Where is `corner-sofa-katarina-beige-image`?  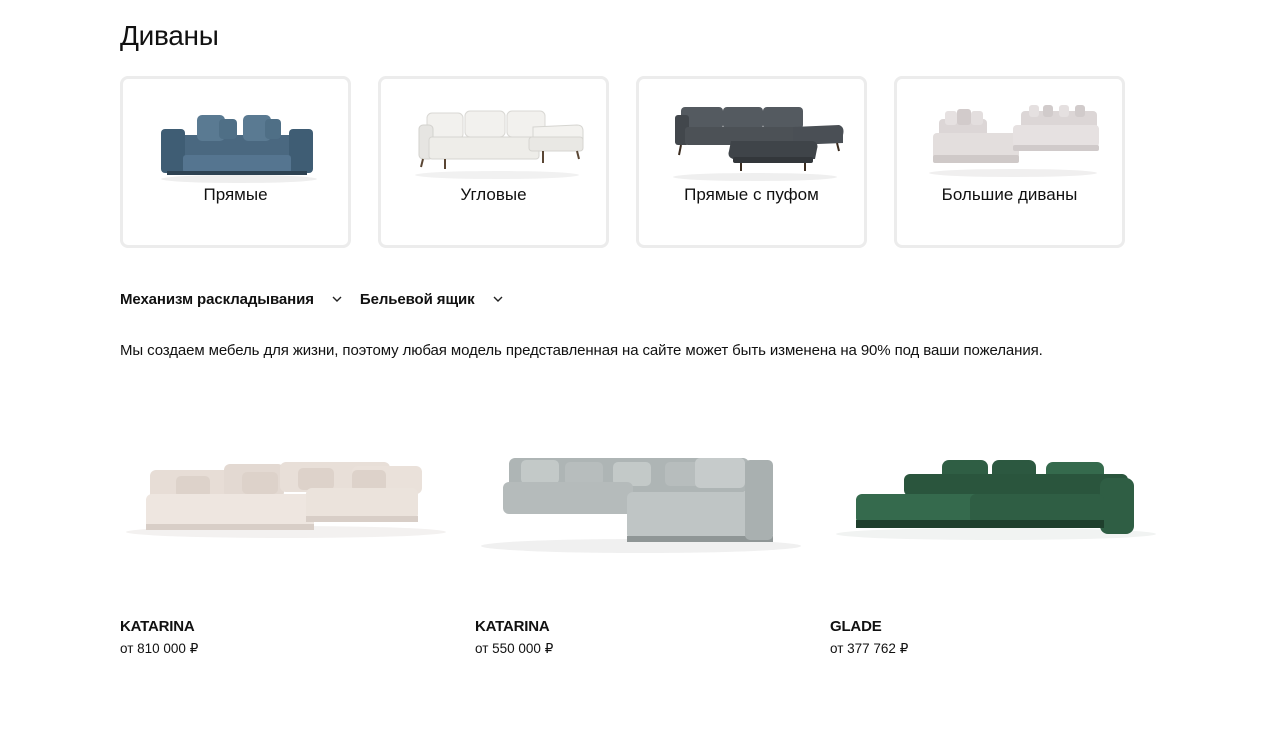
corner-sofa-katarina-beige-image is located at coordinates (286, 500).